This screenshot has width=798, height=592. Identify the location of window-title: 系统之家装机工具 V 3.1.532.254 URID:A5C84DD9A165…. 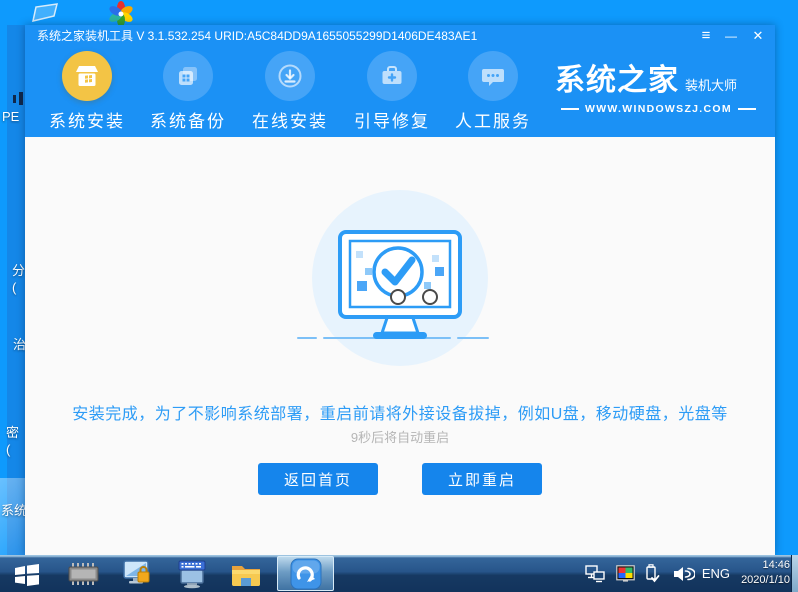
(257, 36).